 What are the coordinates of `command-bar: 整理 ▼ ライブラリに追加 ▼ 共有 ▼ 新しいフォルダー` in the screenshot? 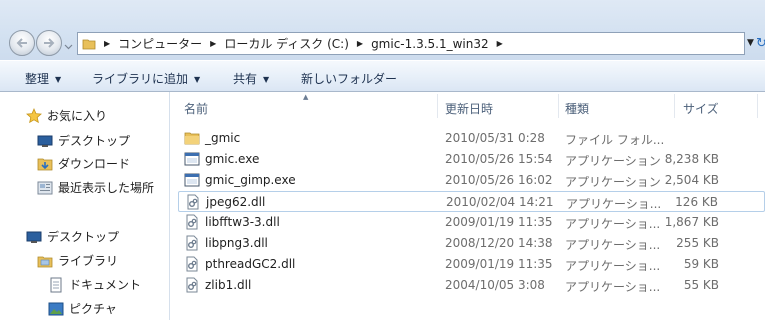 It's located at (382, 76).